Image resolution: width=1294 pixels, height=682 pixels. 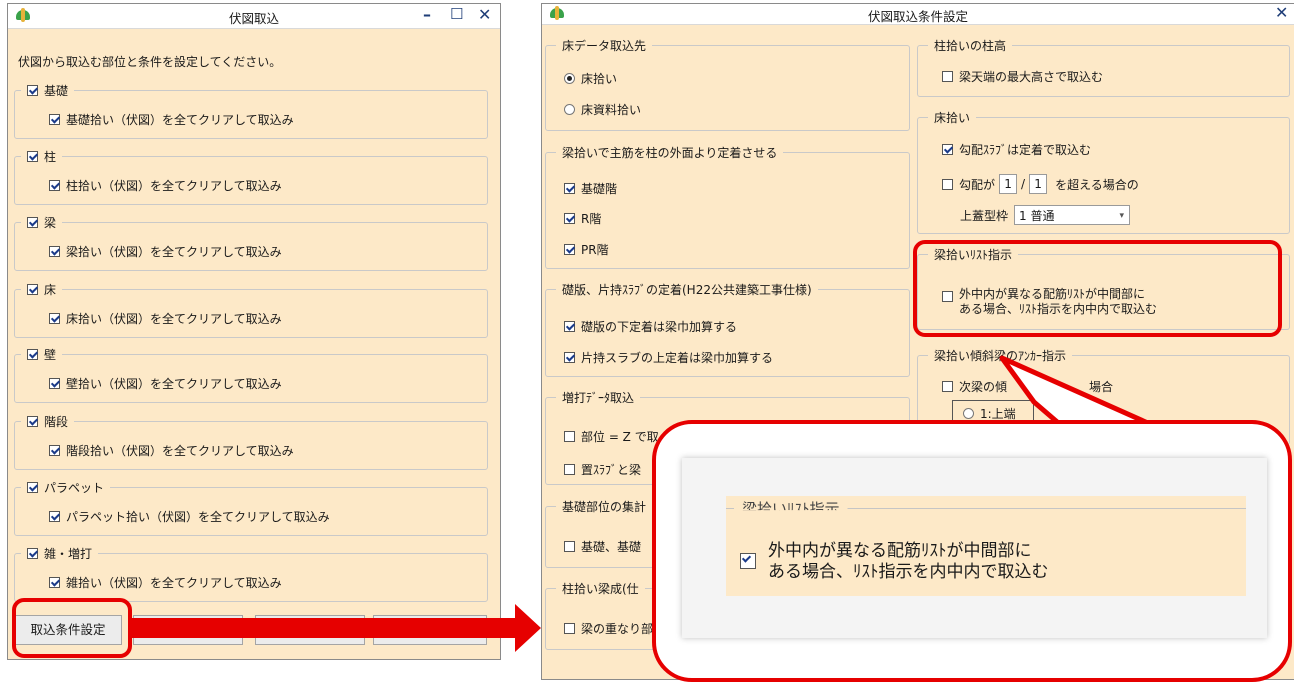 I want to click on zoom-beam-list-checkbox: 外中内が異なる配筋ﾘｽﾄが中間部に ある場合、ﾘｽﾄ指示を内中内で取込む, so click(x=894, y=562).